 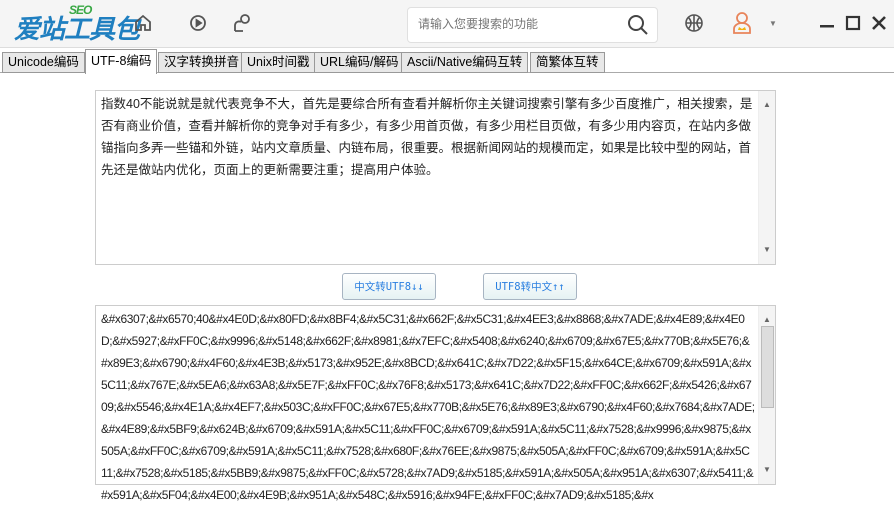 I want to click on logo-text: 爱站工具包, so click(x=77, y=29).